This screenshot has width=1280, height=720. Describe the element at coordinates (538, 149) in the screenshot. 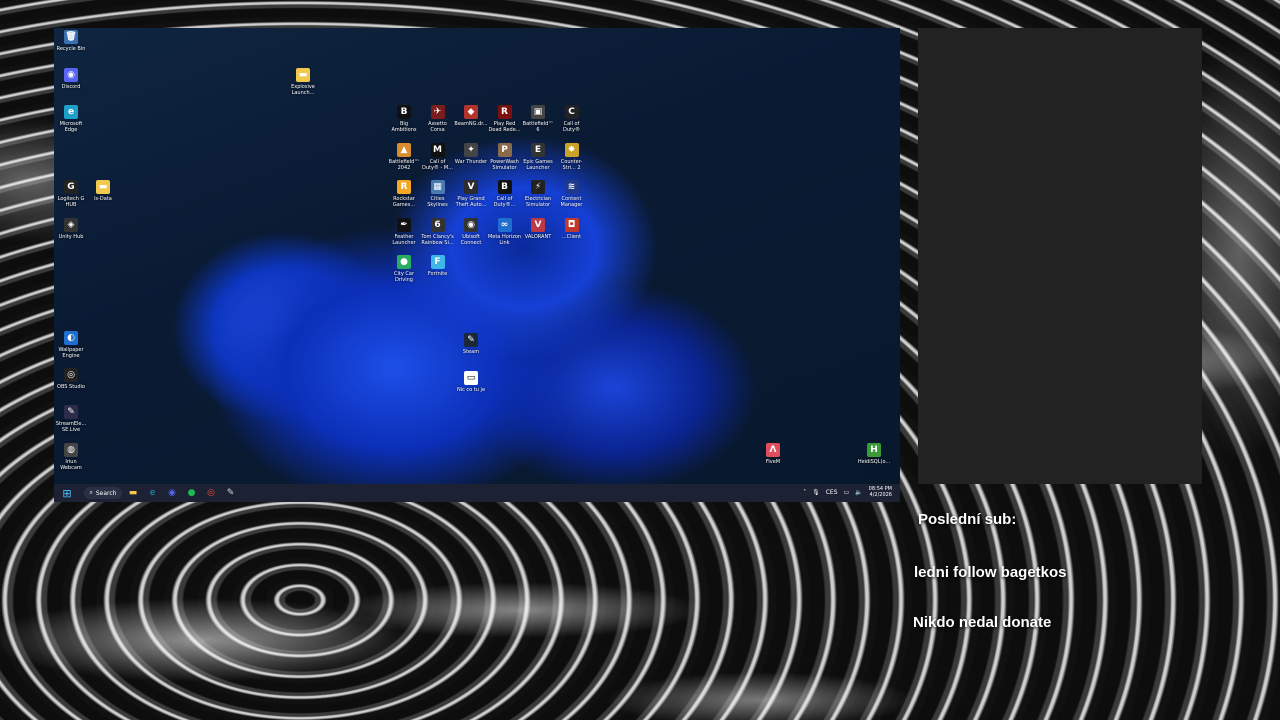

I see `epic-games-launcher-icon: E` at that location.